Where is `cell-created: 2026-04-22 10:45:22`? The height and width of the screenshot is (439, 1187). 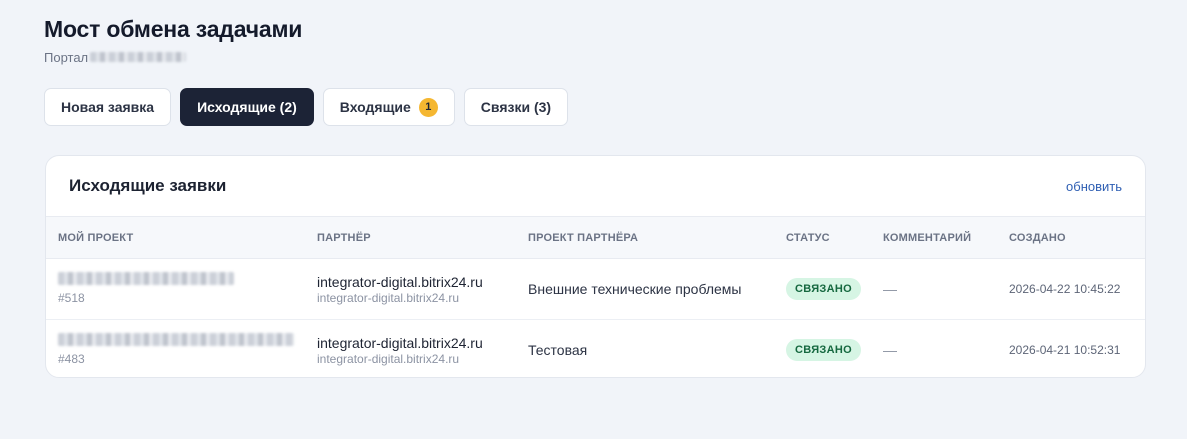
cell-created: 2026-04-22 10:45:22 is located at coordinates (1071, 289).